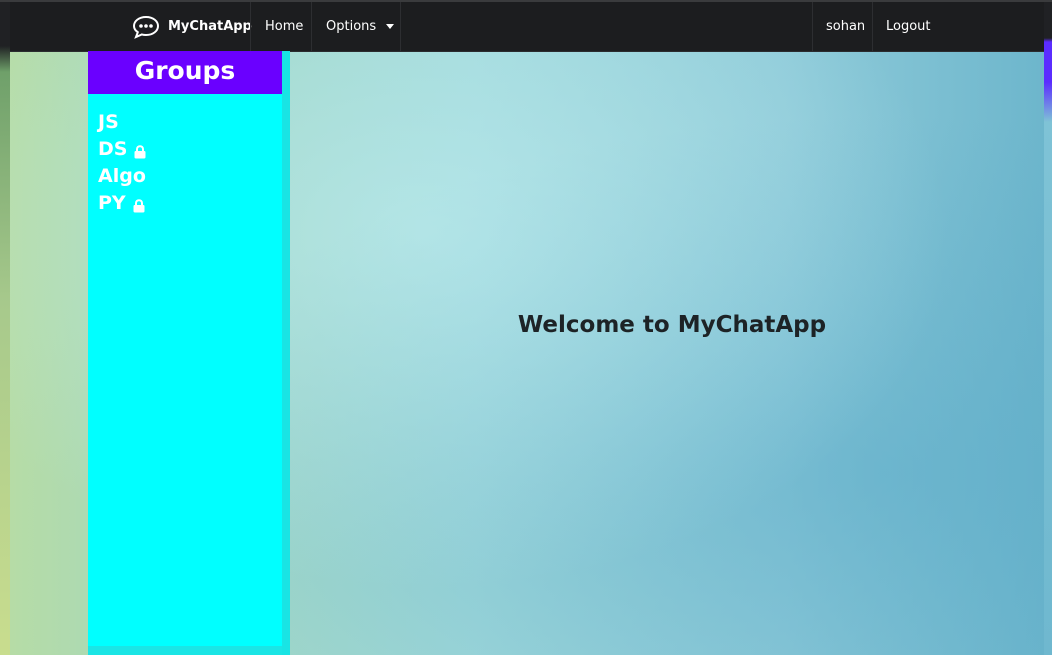 The width and height of the screenshot is (1052, 655). Describe the element at coordinates (108, 121) in the screenshot. I see `group-name: JS` at that location.